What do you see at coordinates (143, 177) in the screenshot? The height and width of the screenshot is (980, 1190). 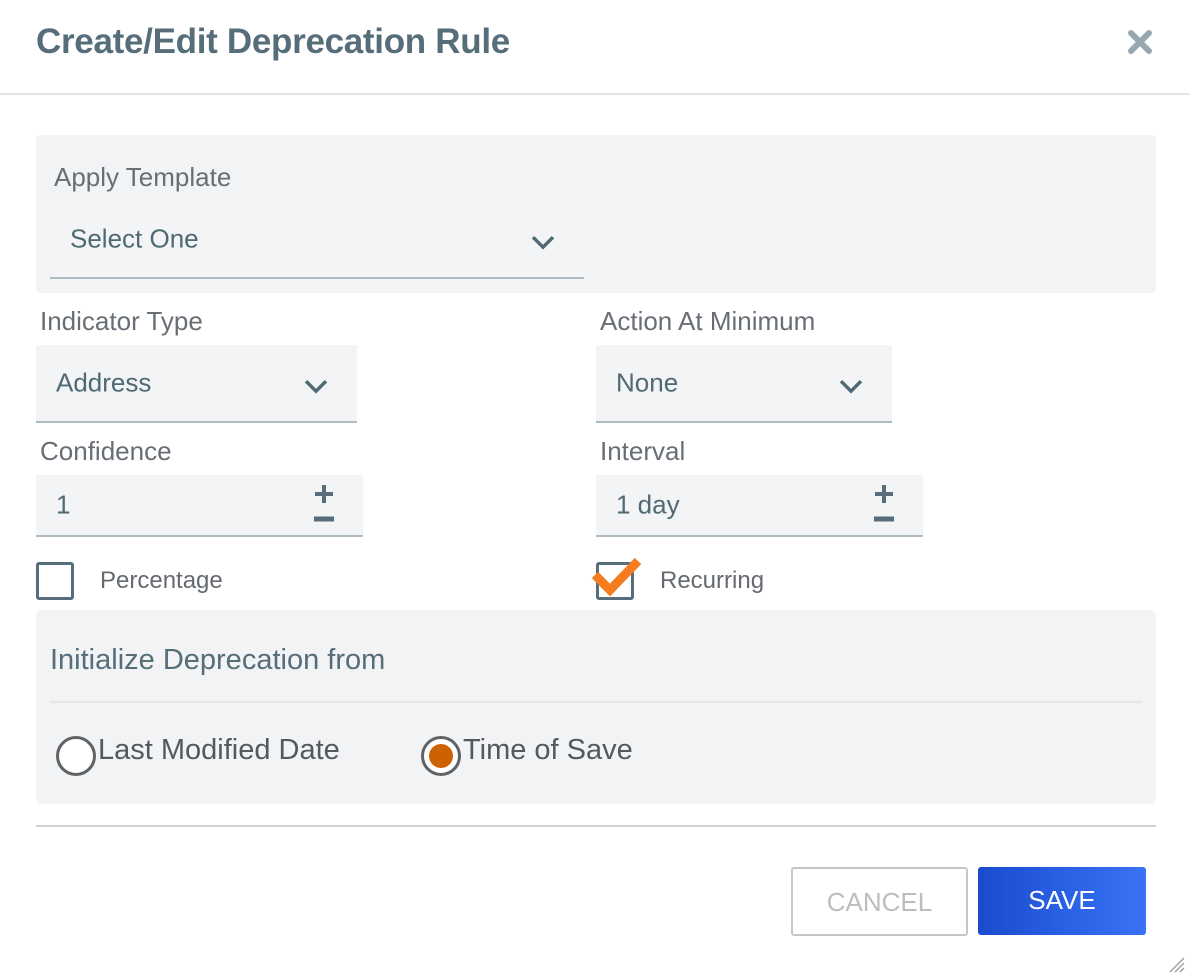 I see `apply-template-label: Apply Template` at bounding box center [143, 177].